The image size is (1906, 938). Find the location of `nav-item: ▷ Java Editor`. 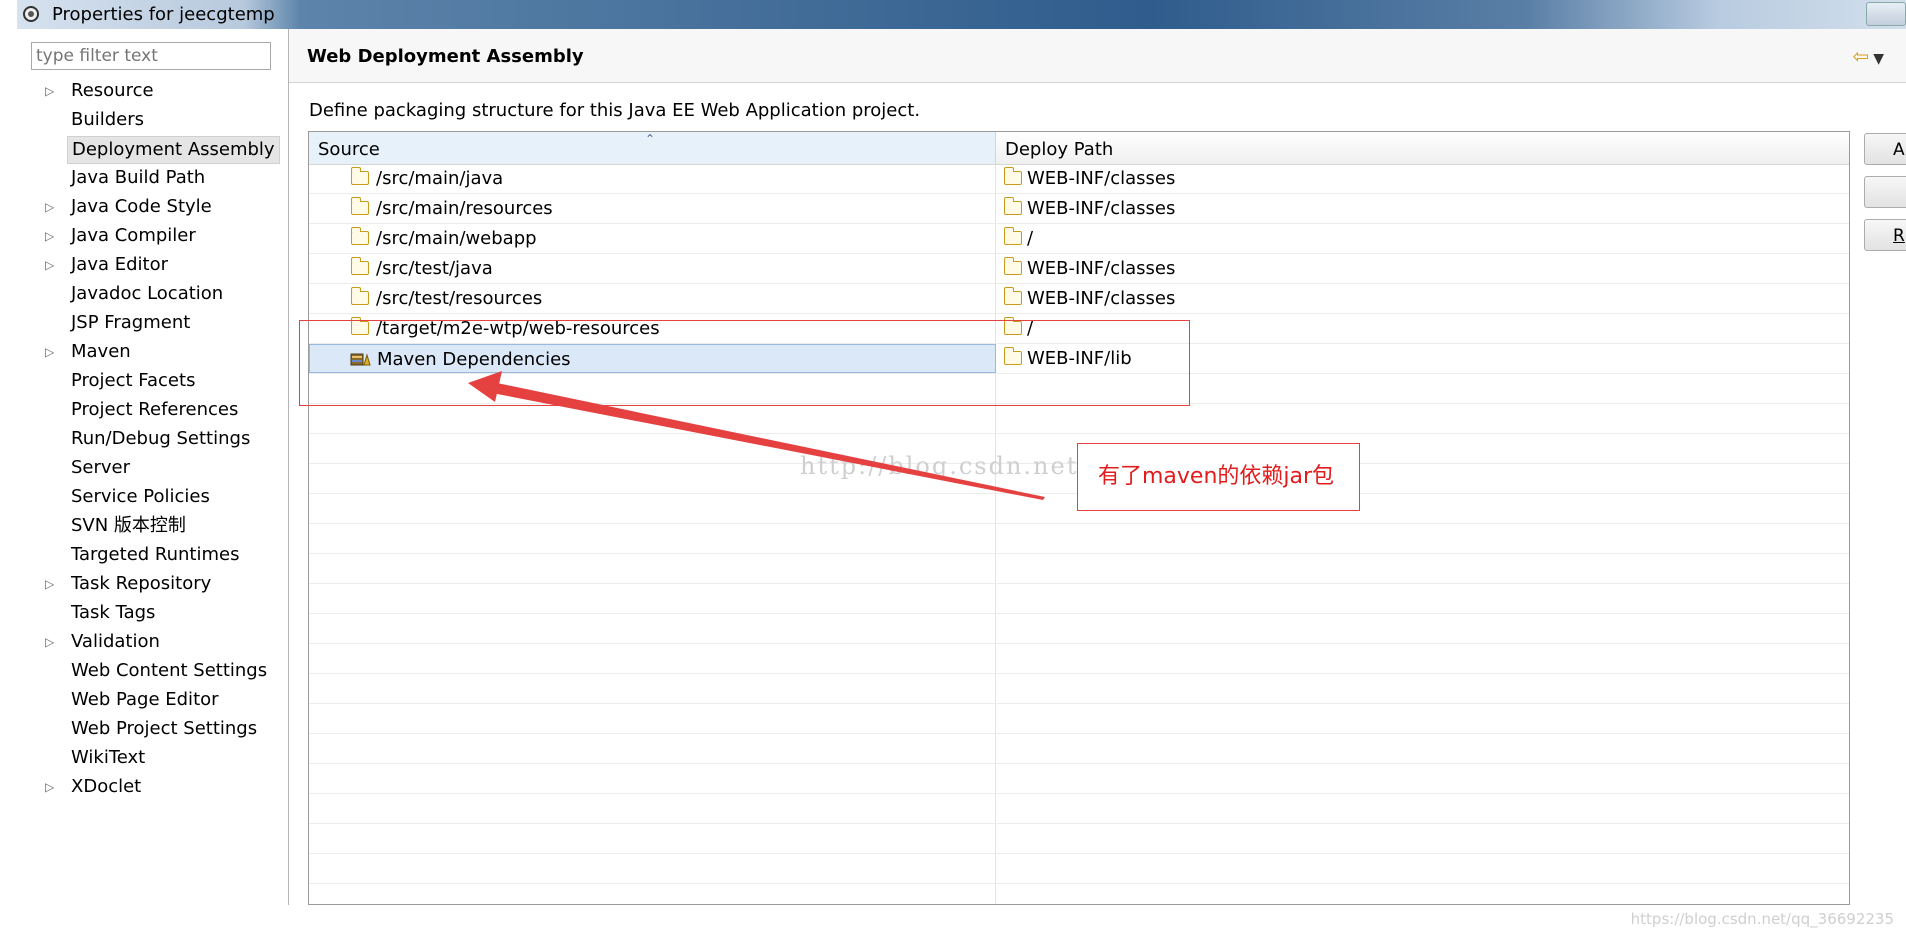

nav-item: ▷ Java Editor is located at coordinates (152, 265).